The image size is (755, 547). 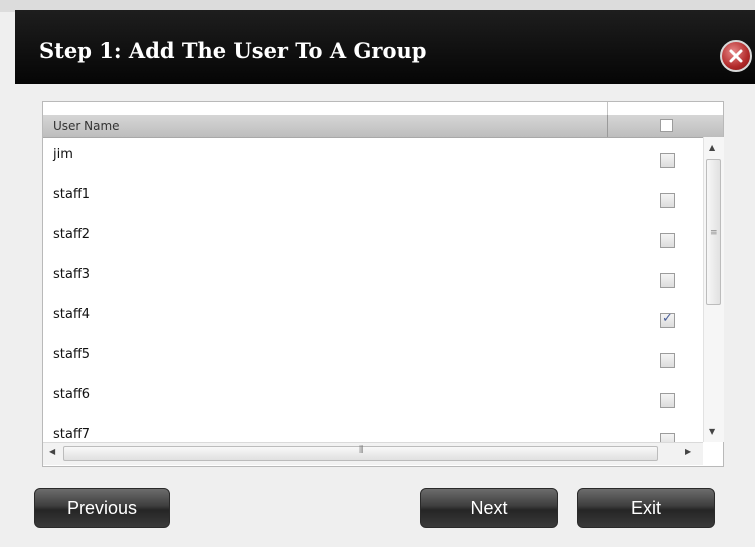 What do you see at coordinates (361, 450) in the screenshot?
I see `grip-icon: ⦀` at bounding box center [361, 450].